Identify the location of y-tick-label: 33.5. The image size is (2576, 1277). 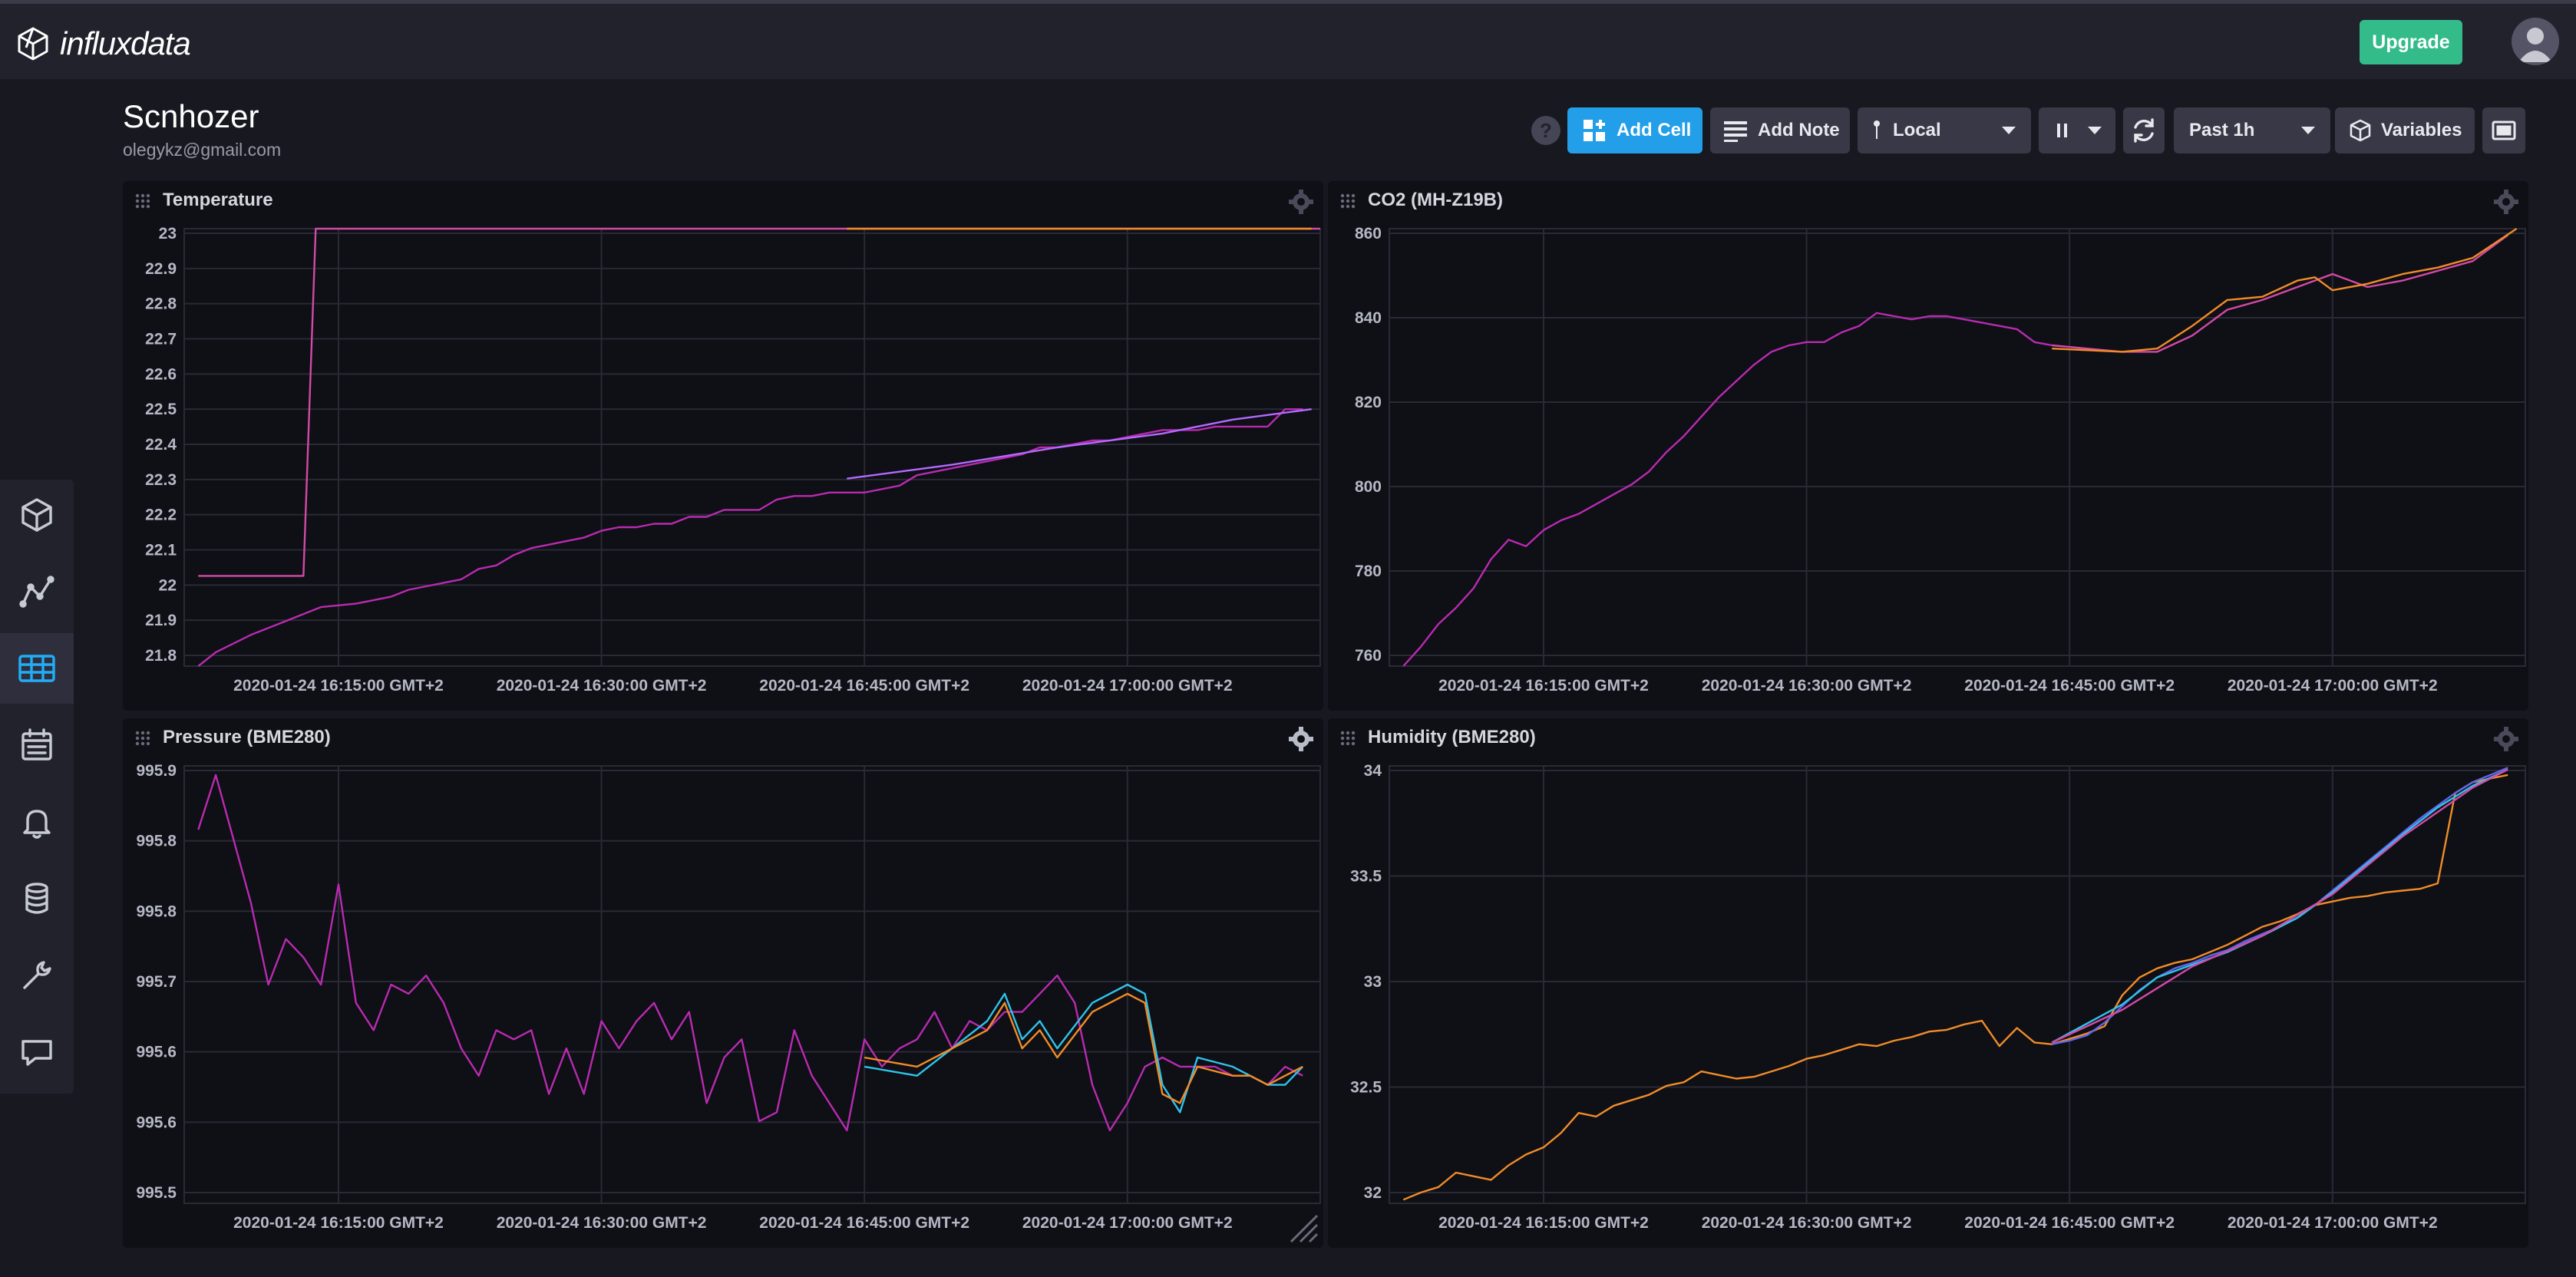
(1366, 877).